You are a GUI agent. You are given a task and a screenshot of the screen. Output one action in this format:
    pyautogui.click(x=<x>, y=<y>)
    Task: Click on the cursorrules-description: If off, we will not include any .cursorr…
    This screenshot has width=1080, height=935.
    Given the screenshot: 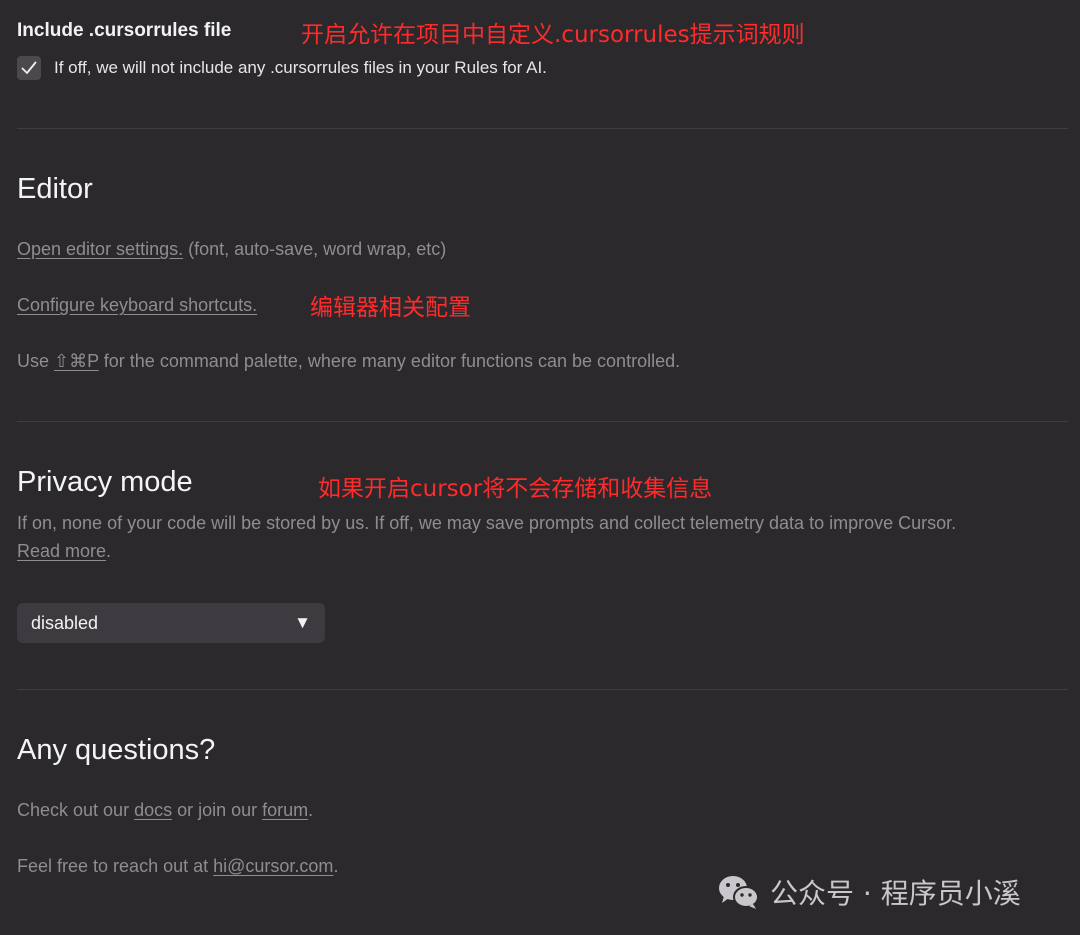 What is the action you would take?
    pyautogui.click(x=300, y=67)
    